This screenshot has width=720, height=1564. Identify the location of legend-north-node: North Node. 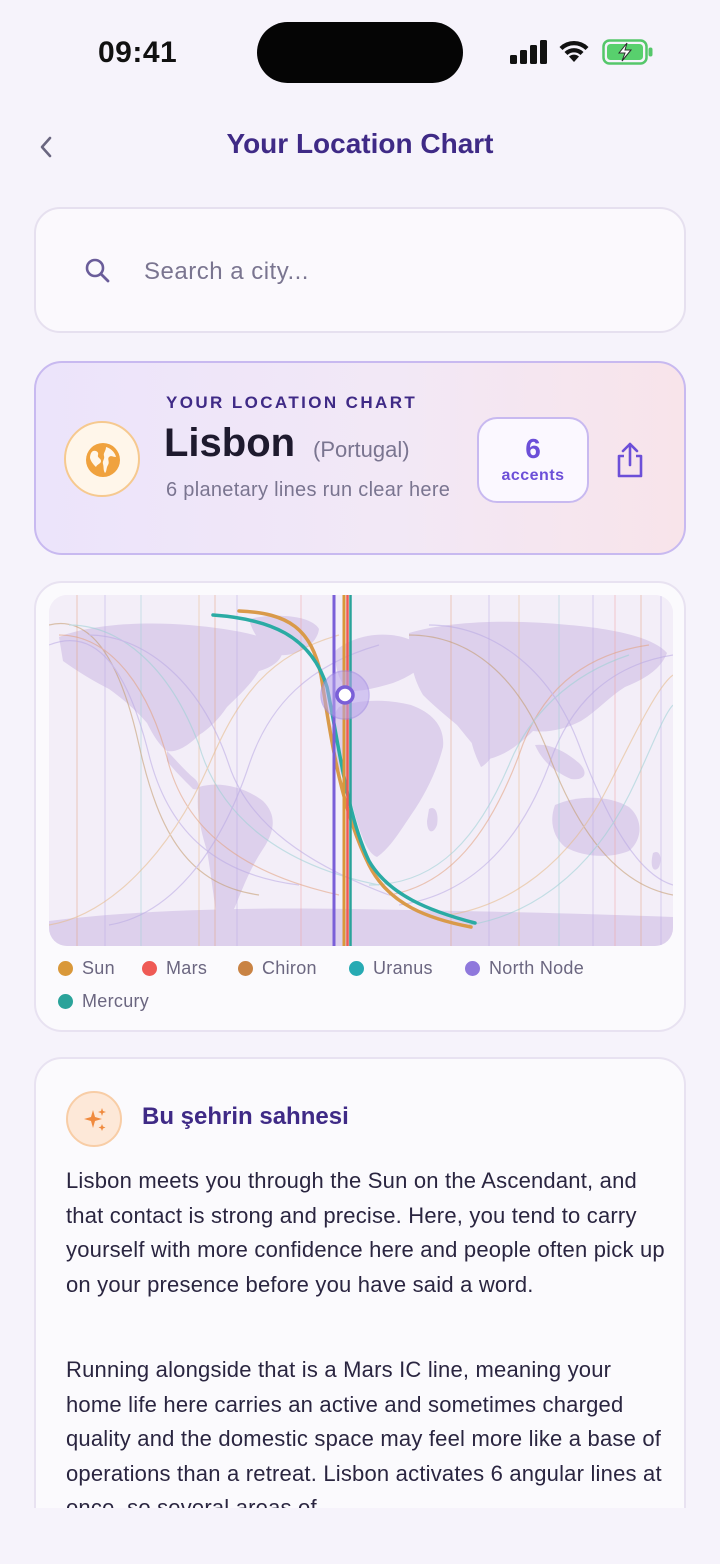
(524, 968).